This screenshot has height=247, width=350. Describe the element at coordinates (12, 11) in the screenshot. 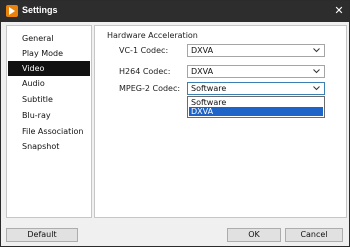

I see `play-logo-icon` at that location.